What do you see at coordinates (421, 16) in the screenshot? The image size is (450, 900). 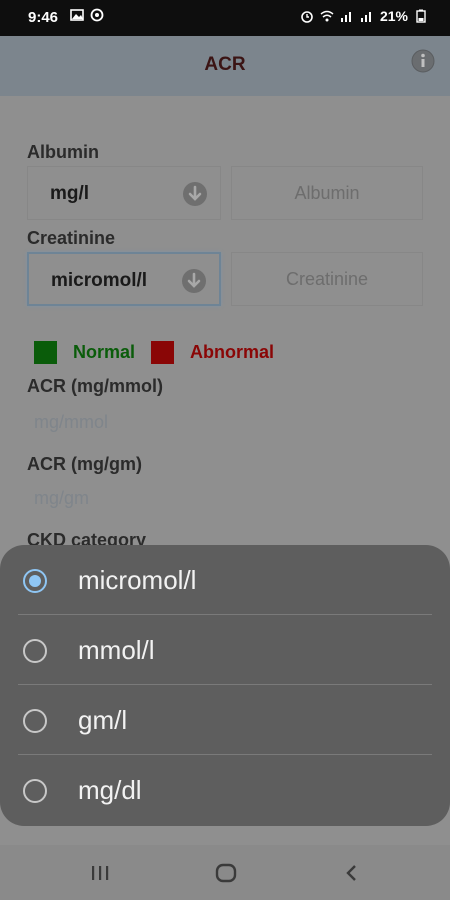 I see `battery-icon` at bounding box center [421, 16].